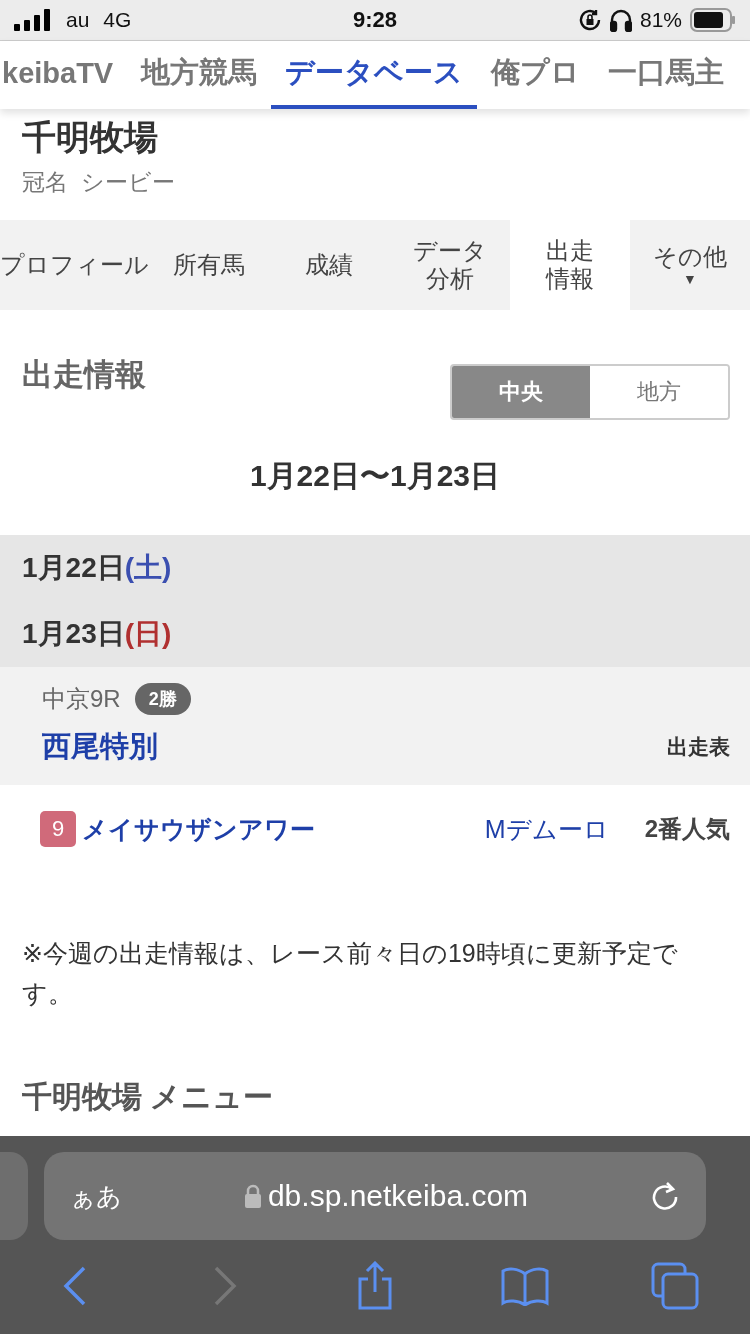 Image resolution: width=750 pixels, height=1334 pixels. What do you see at coordinates (665, 1196) in the screenshot?
I see `reload-icon` at bounding box center [665, 1196].